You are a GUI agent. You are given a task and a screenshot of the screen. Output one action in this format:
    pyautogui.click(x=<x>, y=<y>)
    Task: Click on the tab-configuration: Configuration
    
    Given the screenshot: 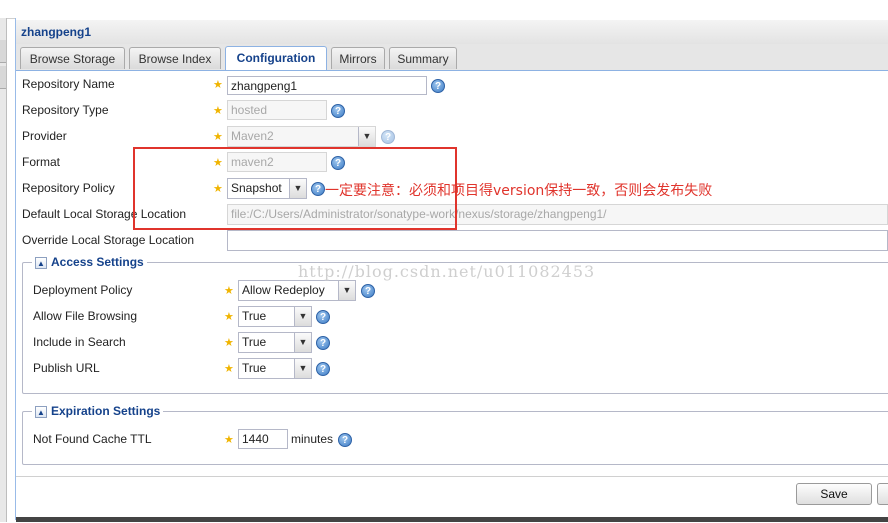 What is the action you would take?
    pyautogui.click(x=276, y=58)
    